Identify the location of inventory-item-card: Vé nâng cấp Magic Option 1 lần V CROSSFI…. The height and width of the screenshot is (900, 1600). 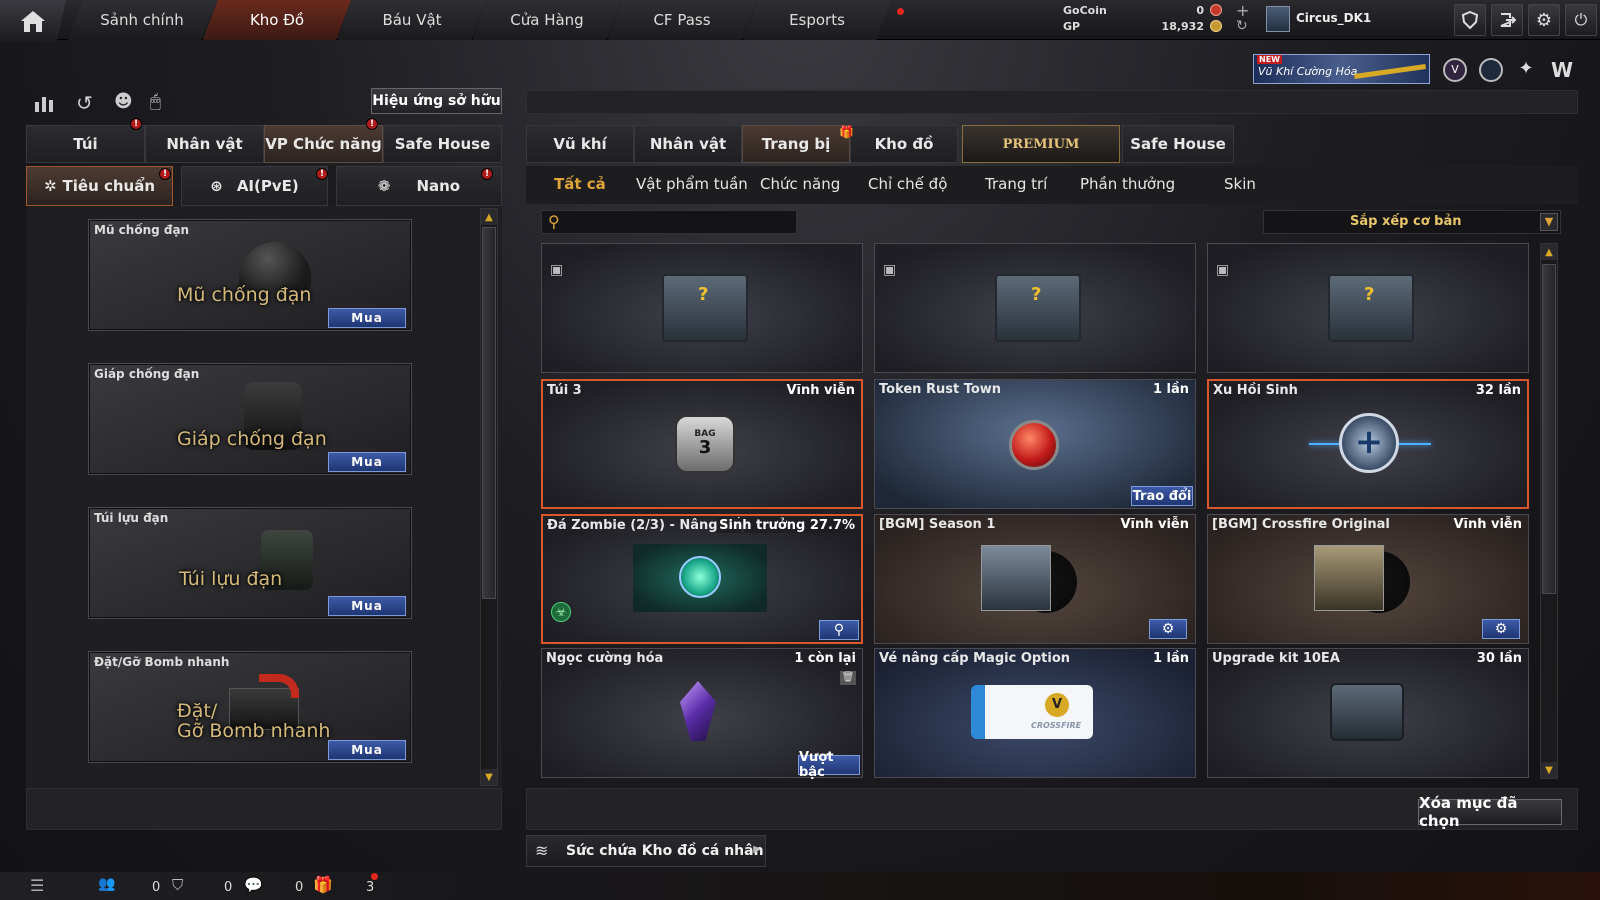
(1035, 713).